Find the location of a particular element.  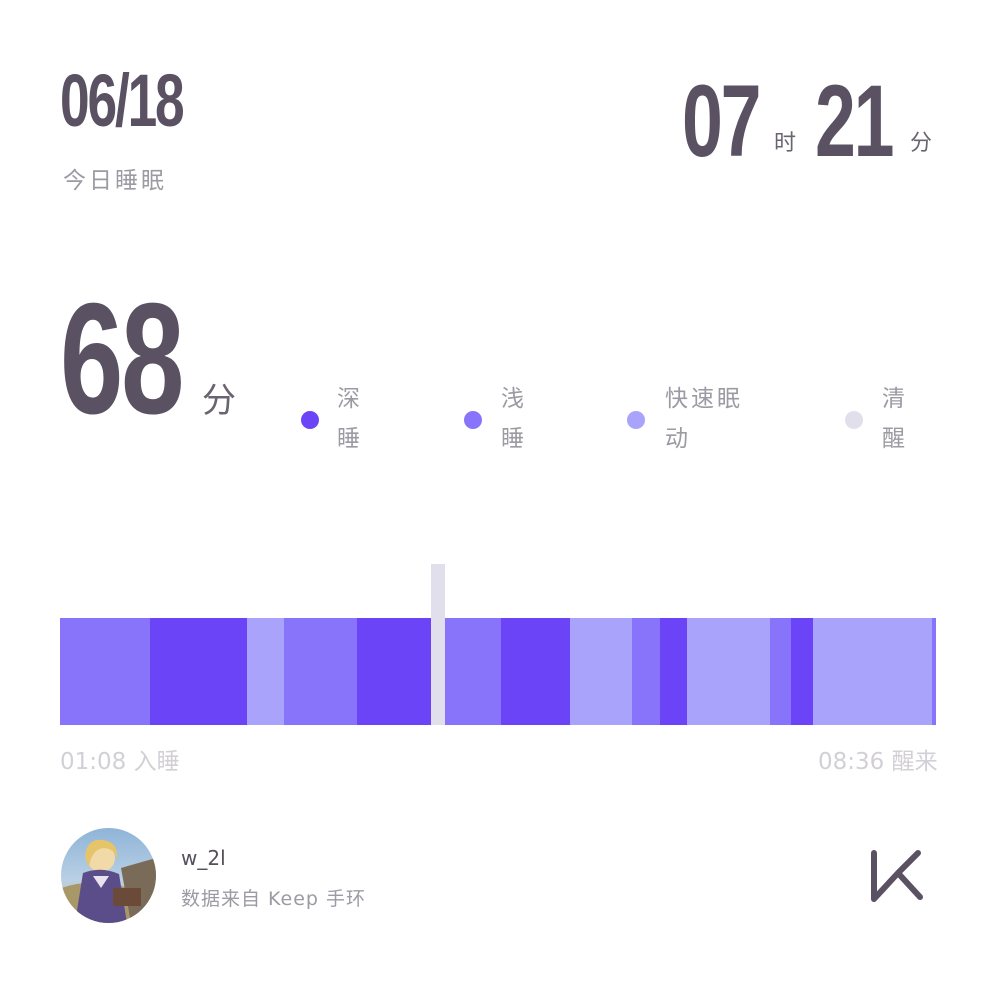

sleep-timeline is located at coordinates (498, 671).